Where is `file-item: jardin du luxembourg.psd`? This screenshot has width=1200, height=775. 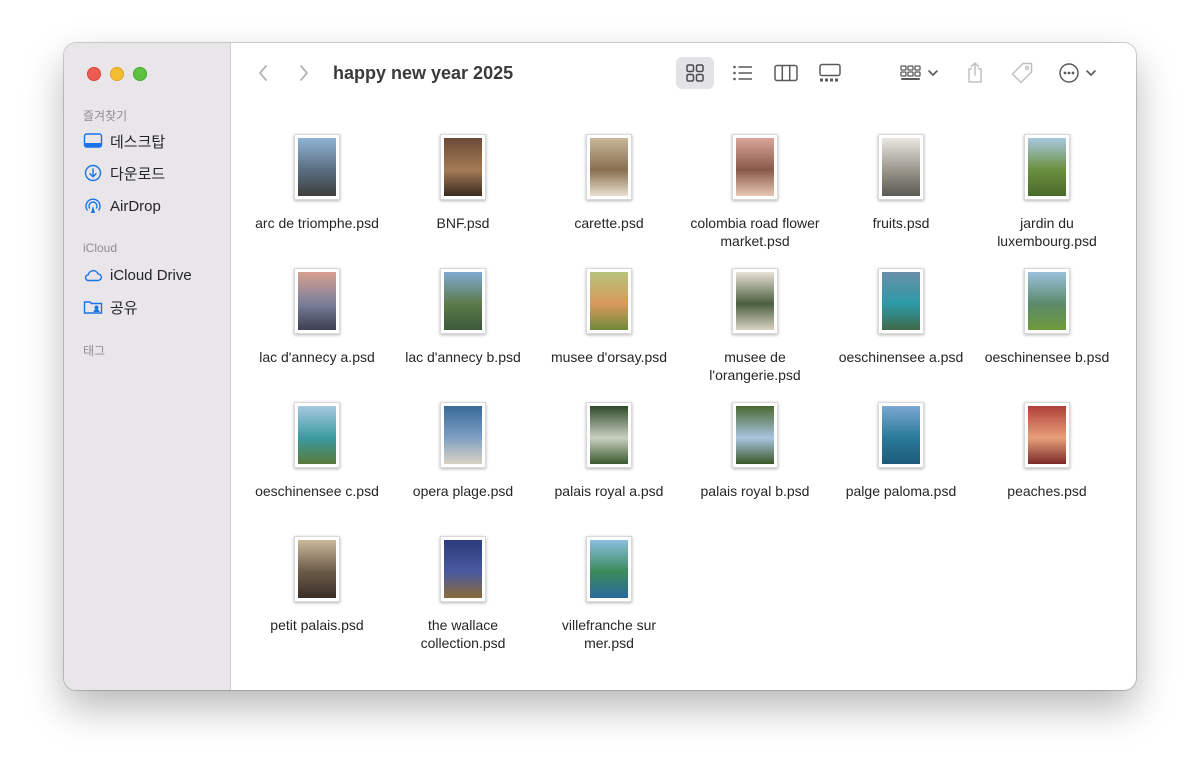 file-item: jardin du luxembourg.psd is located at coordinates (1047, 192).